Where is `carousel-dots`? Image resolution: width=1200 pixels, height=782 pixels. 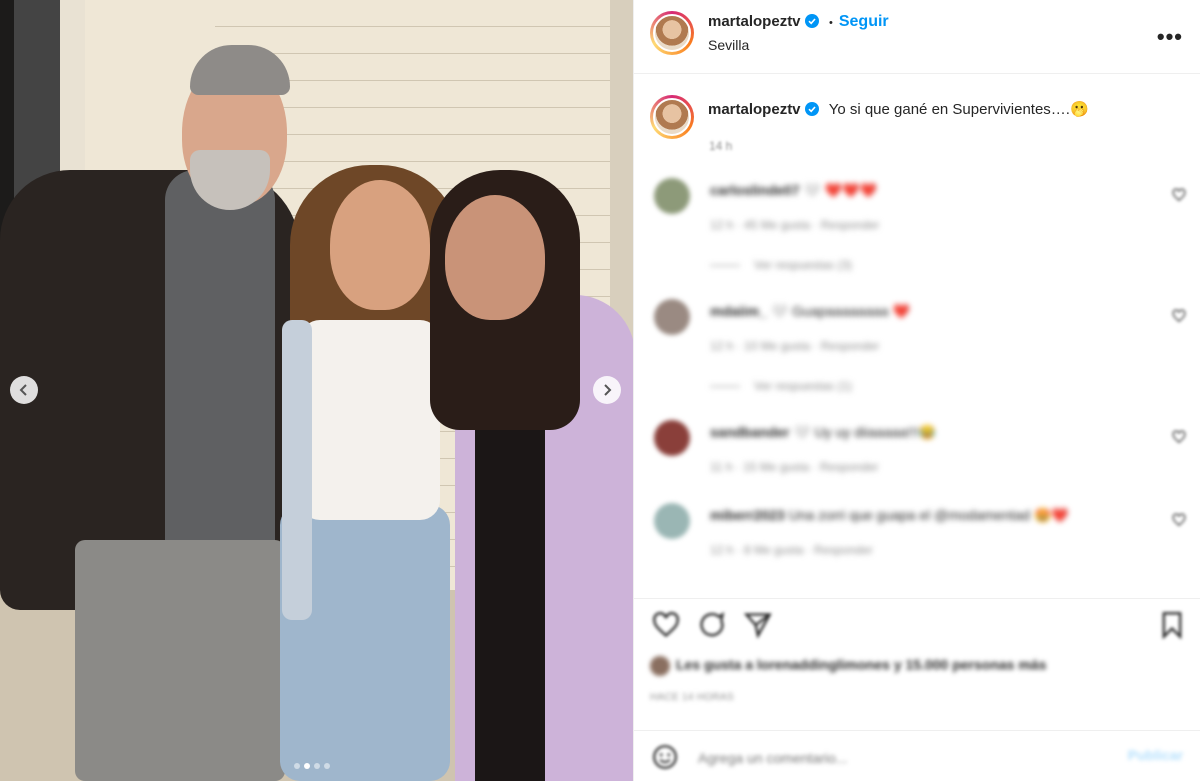 carousel-dots is located at coordinates (312, 766).